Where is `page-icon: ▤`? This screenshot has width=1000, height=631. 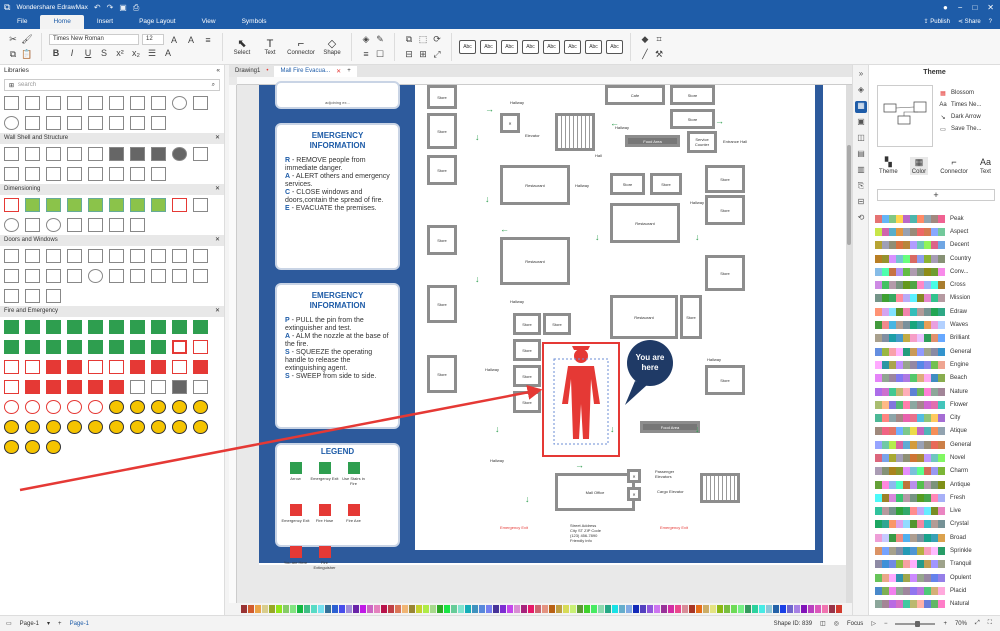 page-icon: ▤ is located at coordinates (861, 155).